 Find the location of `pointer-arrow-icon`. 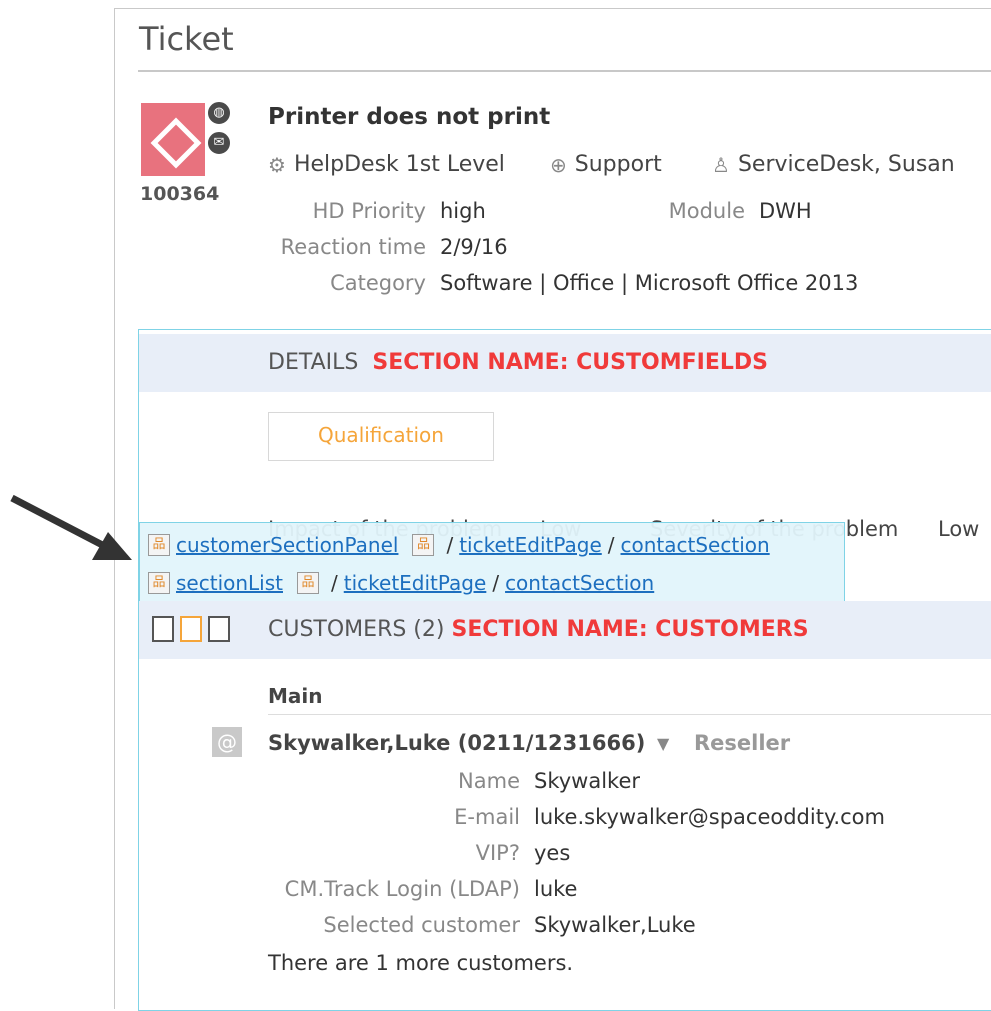

pointer-arrow-icon is located at coordinates (71, 527).